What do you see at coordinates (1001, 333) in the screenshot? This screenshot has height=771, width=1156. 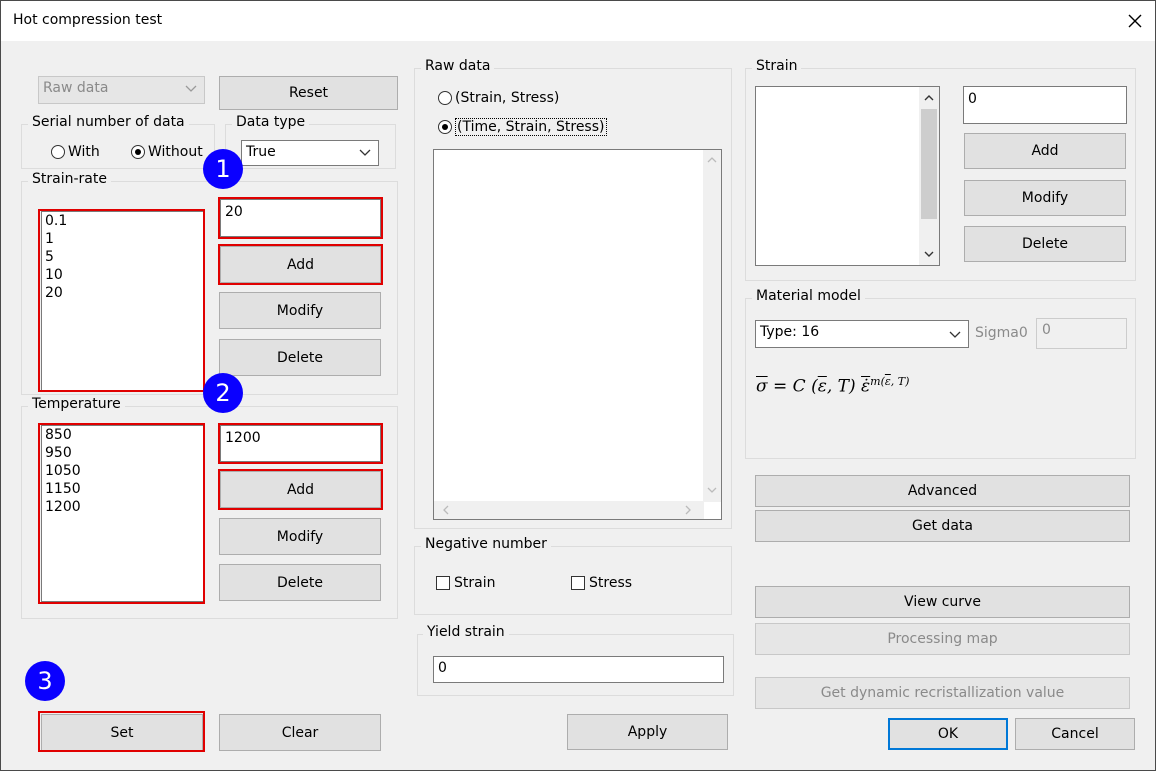 I see `sigma0-label: Sigma0` at bounding box center [1001, 333].